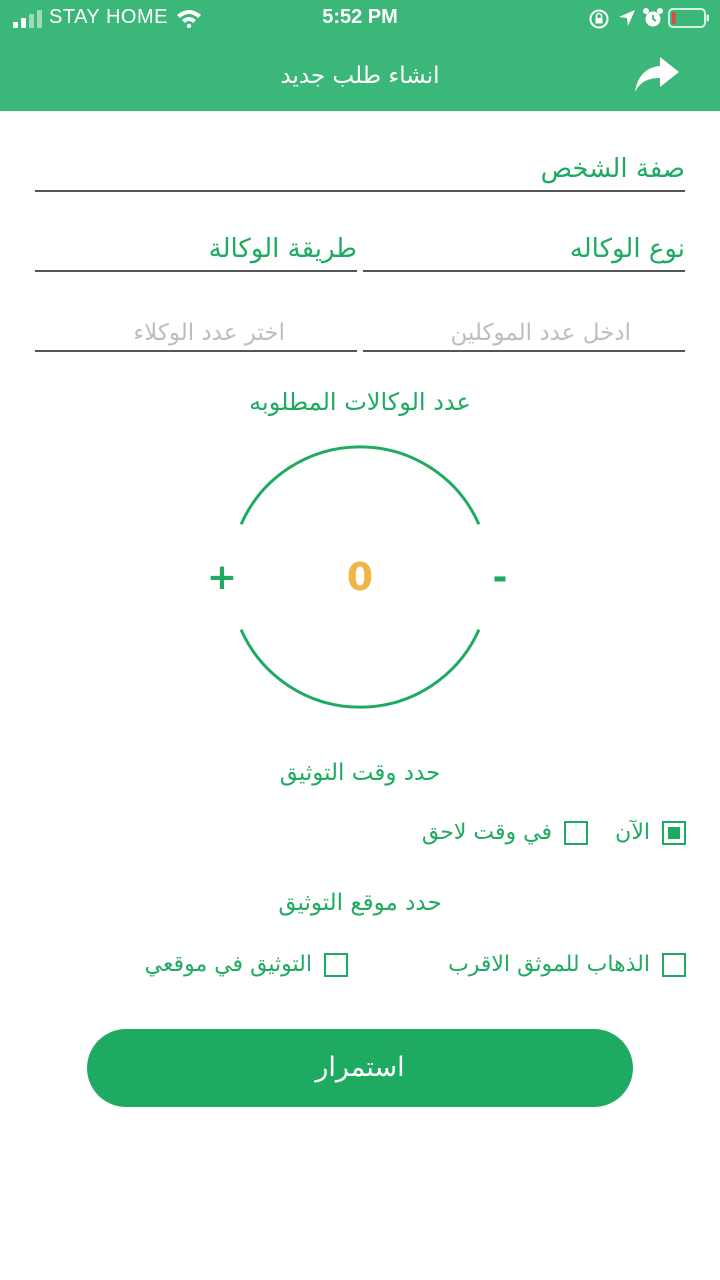 The image size is (720, 1280). Describe the element at coordinates (228, 964) in the screenshot. I see `location-option-my-location-label: التوثيق في موقعي` at that location.